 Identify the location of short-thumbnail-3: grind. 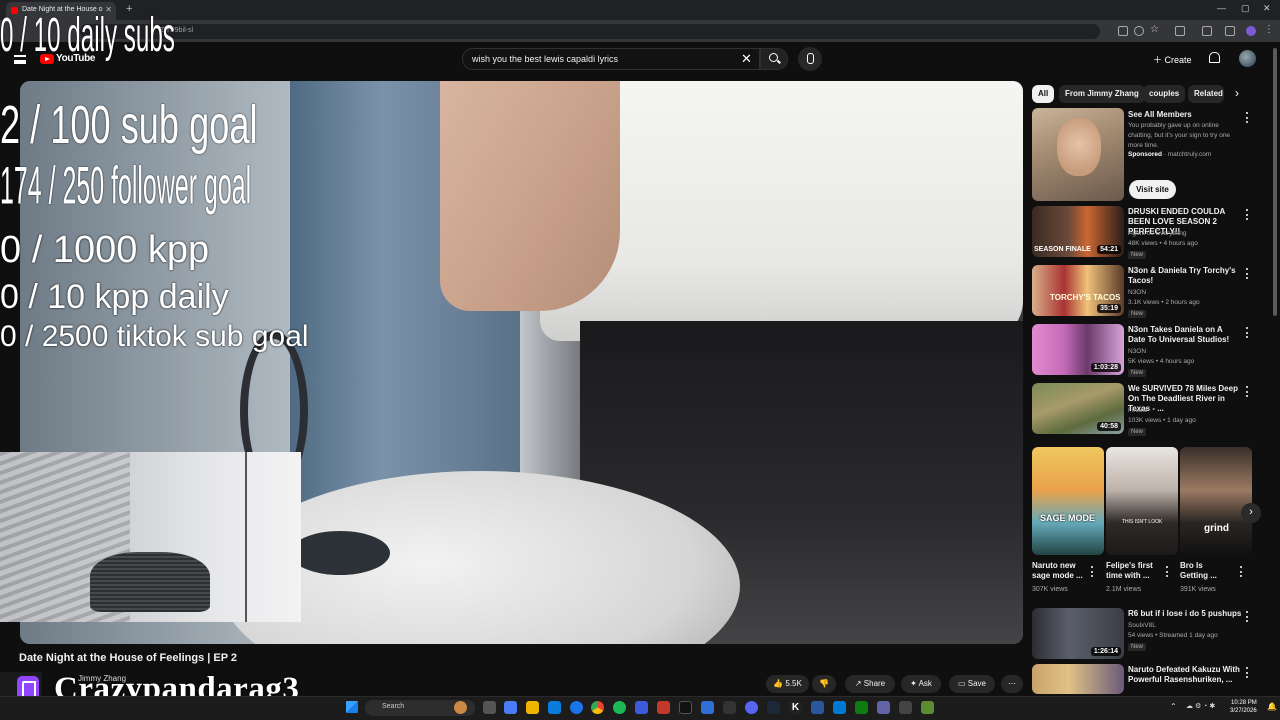
(1216, 501).